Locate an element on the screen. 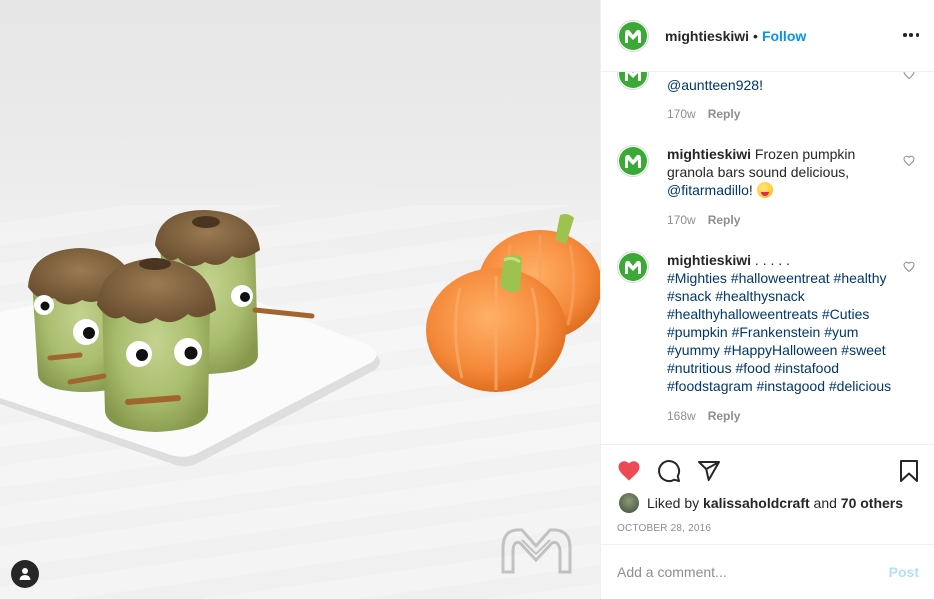  comment-meta: 168w Reply is located at coordinates (703, 416).